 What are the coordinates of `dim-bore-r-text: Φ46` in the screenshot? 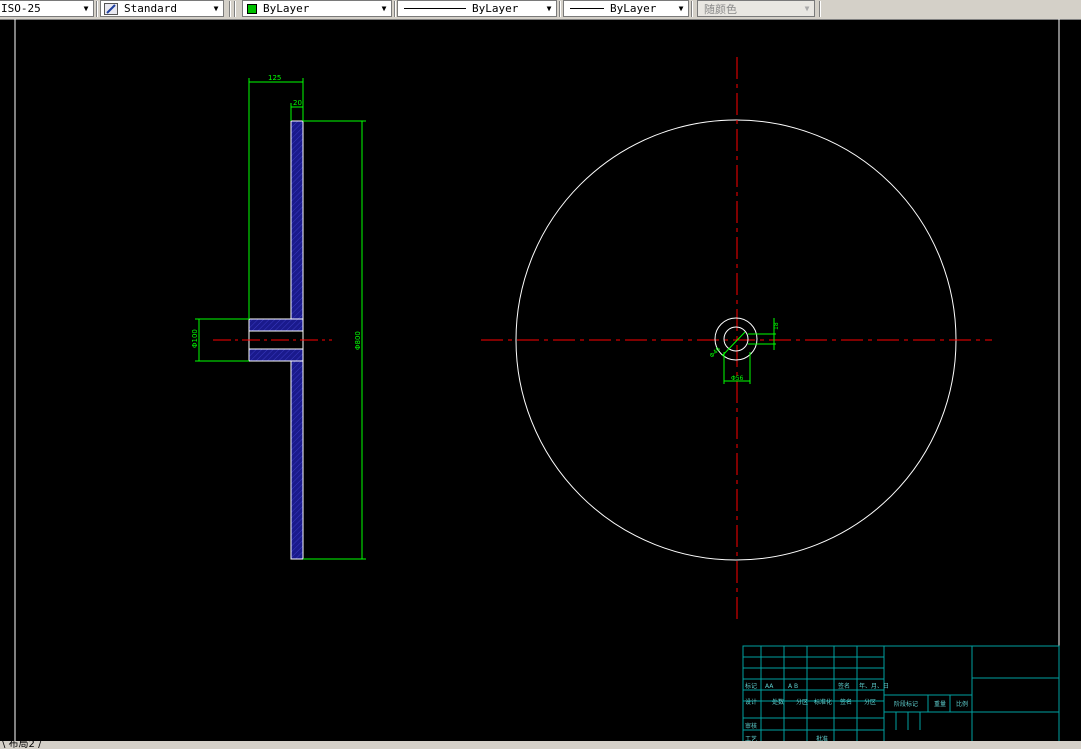 It's located at (715, 353).